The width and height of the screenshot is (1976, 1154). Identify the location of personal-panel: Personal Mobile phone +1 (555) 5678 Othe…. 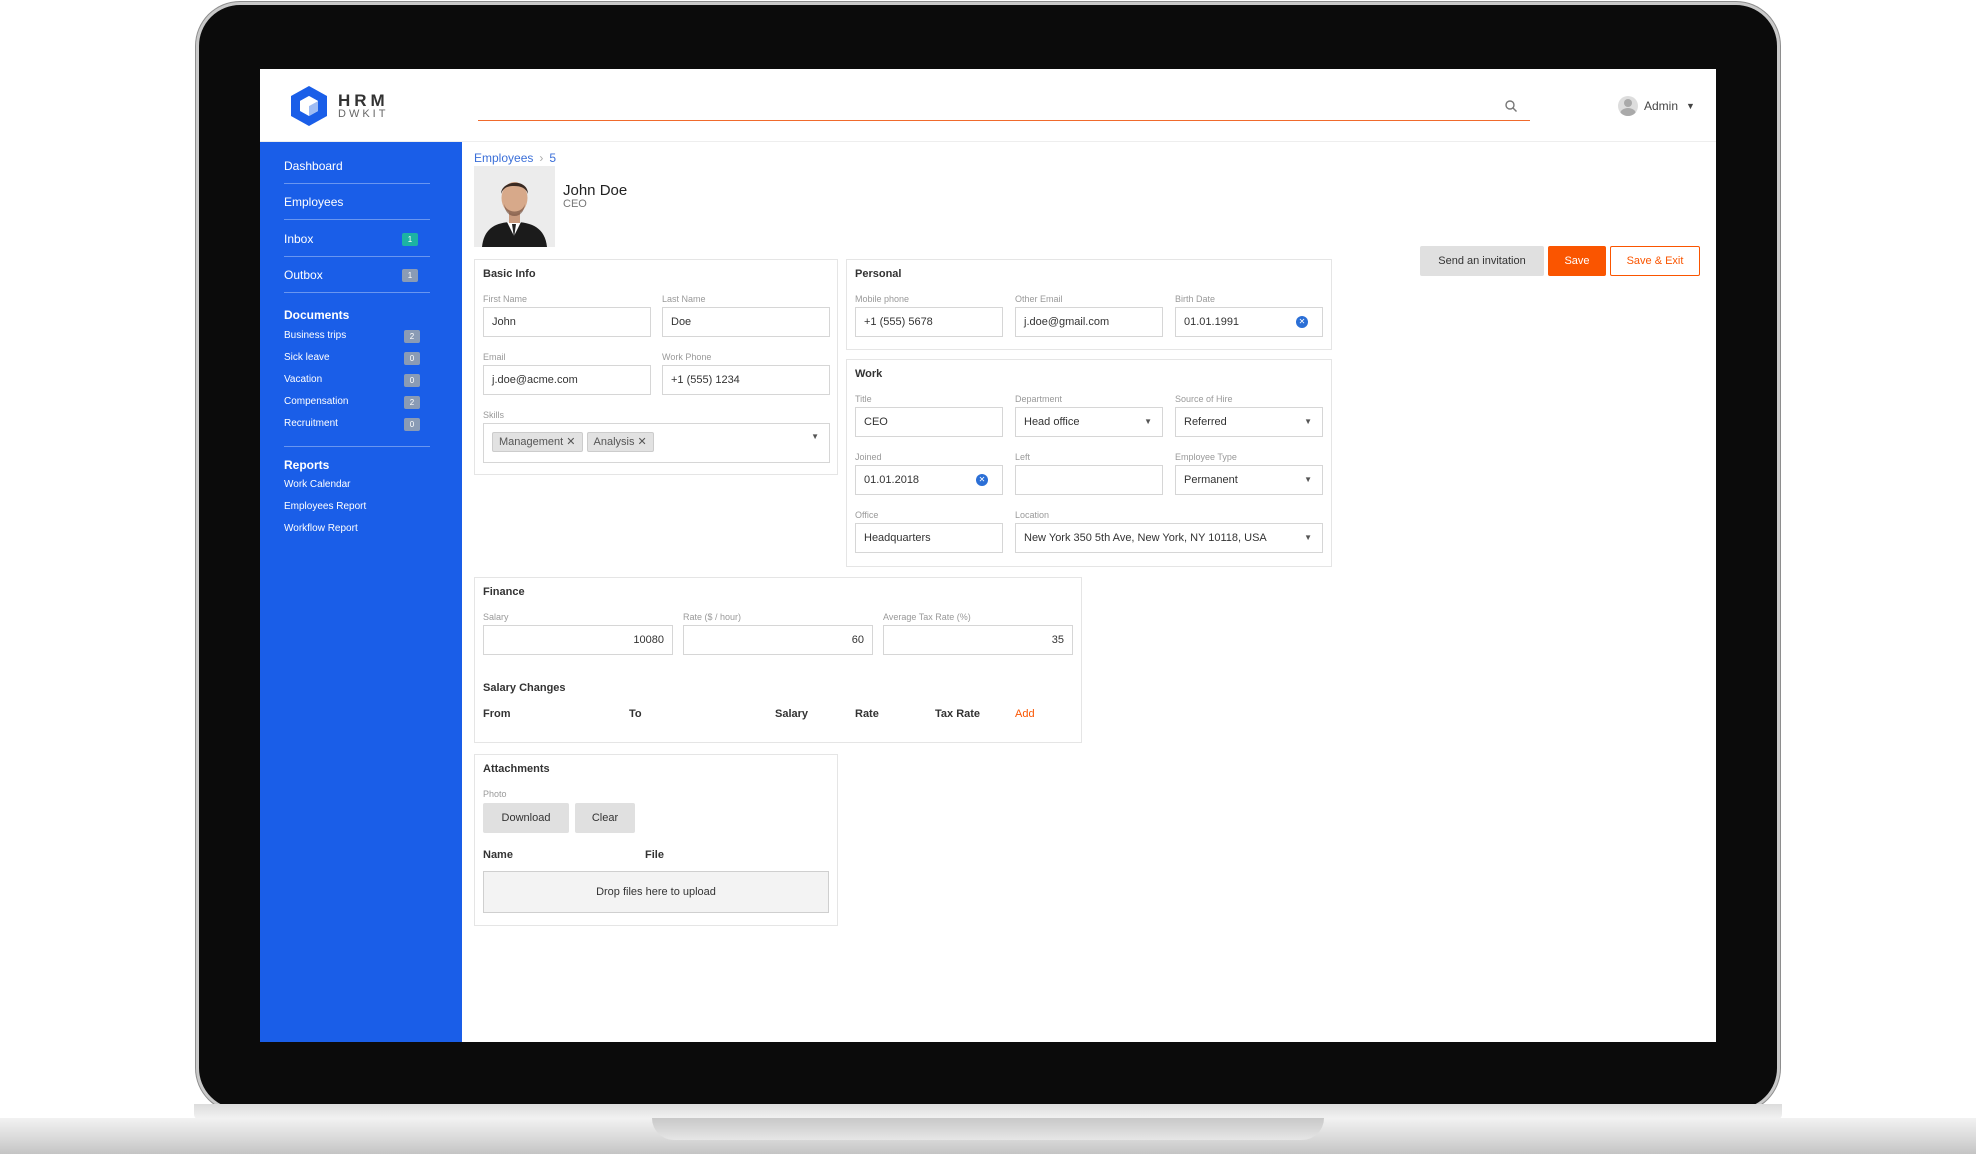
(1089, 304).